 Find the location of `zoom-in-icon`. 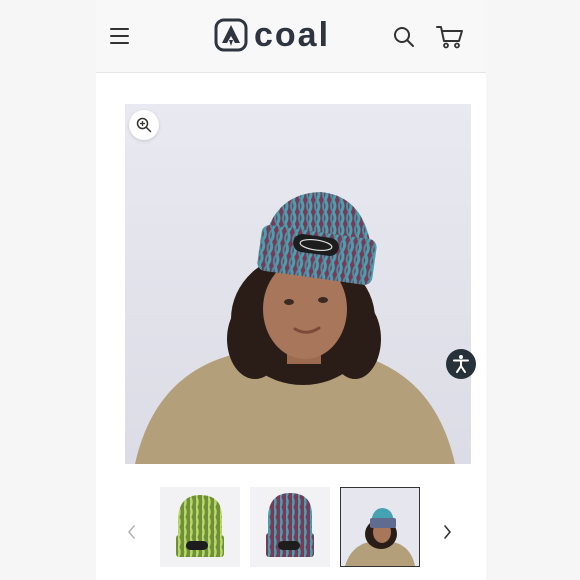

zoom-in-icon is located at coordinates (144, 125).